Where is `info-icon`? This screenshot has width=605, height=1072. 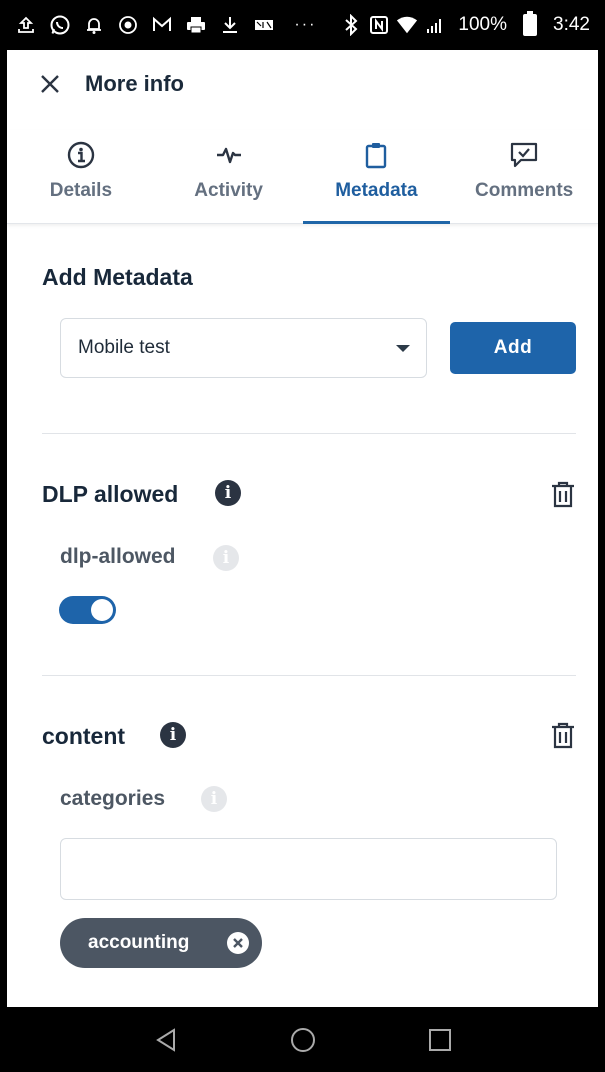
info-icon is located at coordinates (81, 155).